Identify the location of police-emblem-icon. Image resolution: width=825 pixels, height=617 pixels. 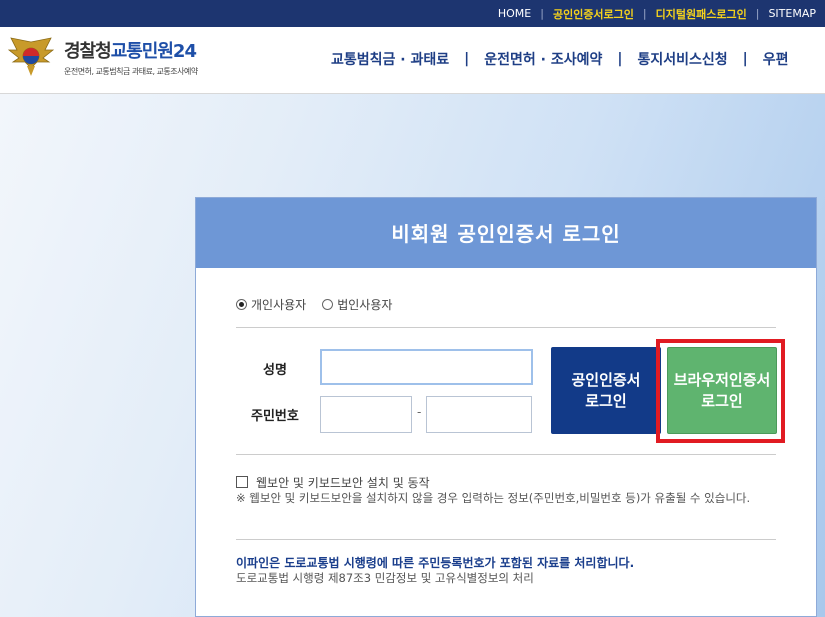
(31, 57).